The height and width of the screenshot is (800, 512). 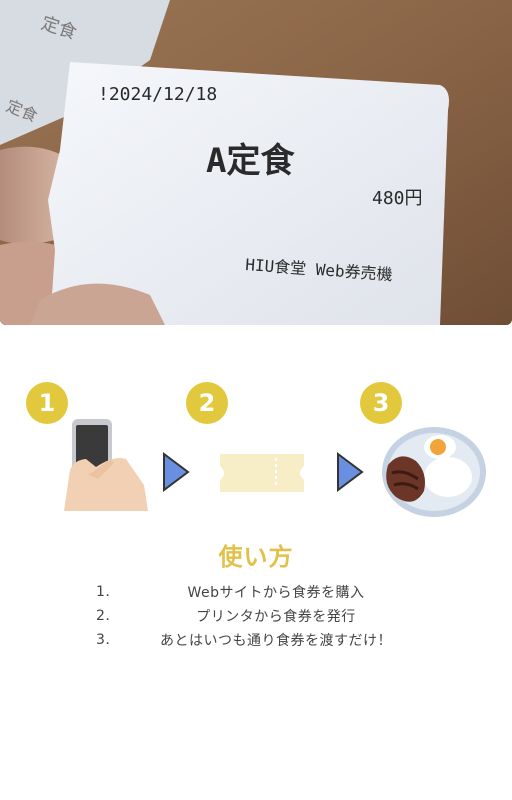 I want to click on list-item: 2. プリンタから食券を発行, so click(x=261, y=616).